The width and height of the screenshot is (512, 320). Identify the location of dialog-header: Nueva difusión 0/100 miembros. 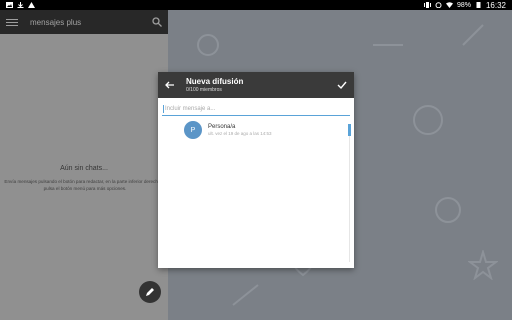
(256, 85).